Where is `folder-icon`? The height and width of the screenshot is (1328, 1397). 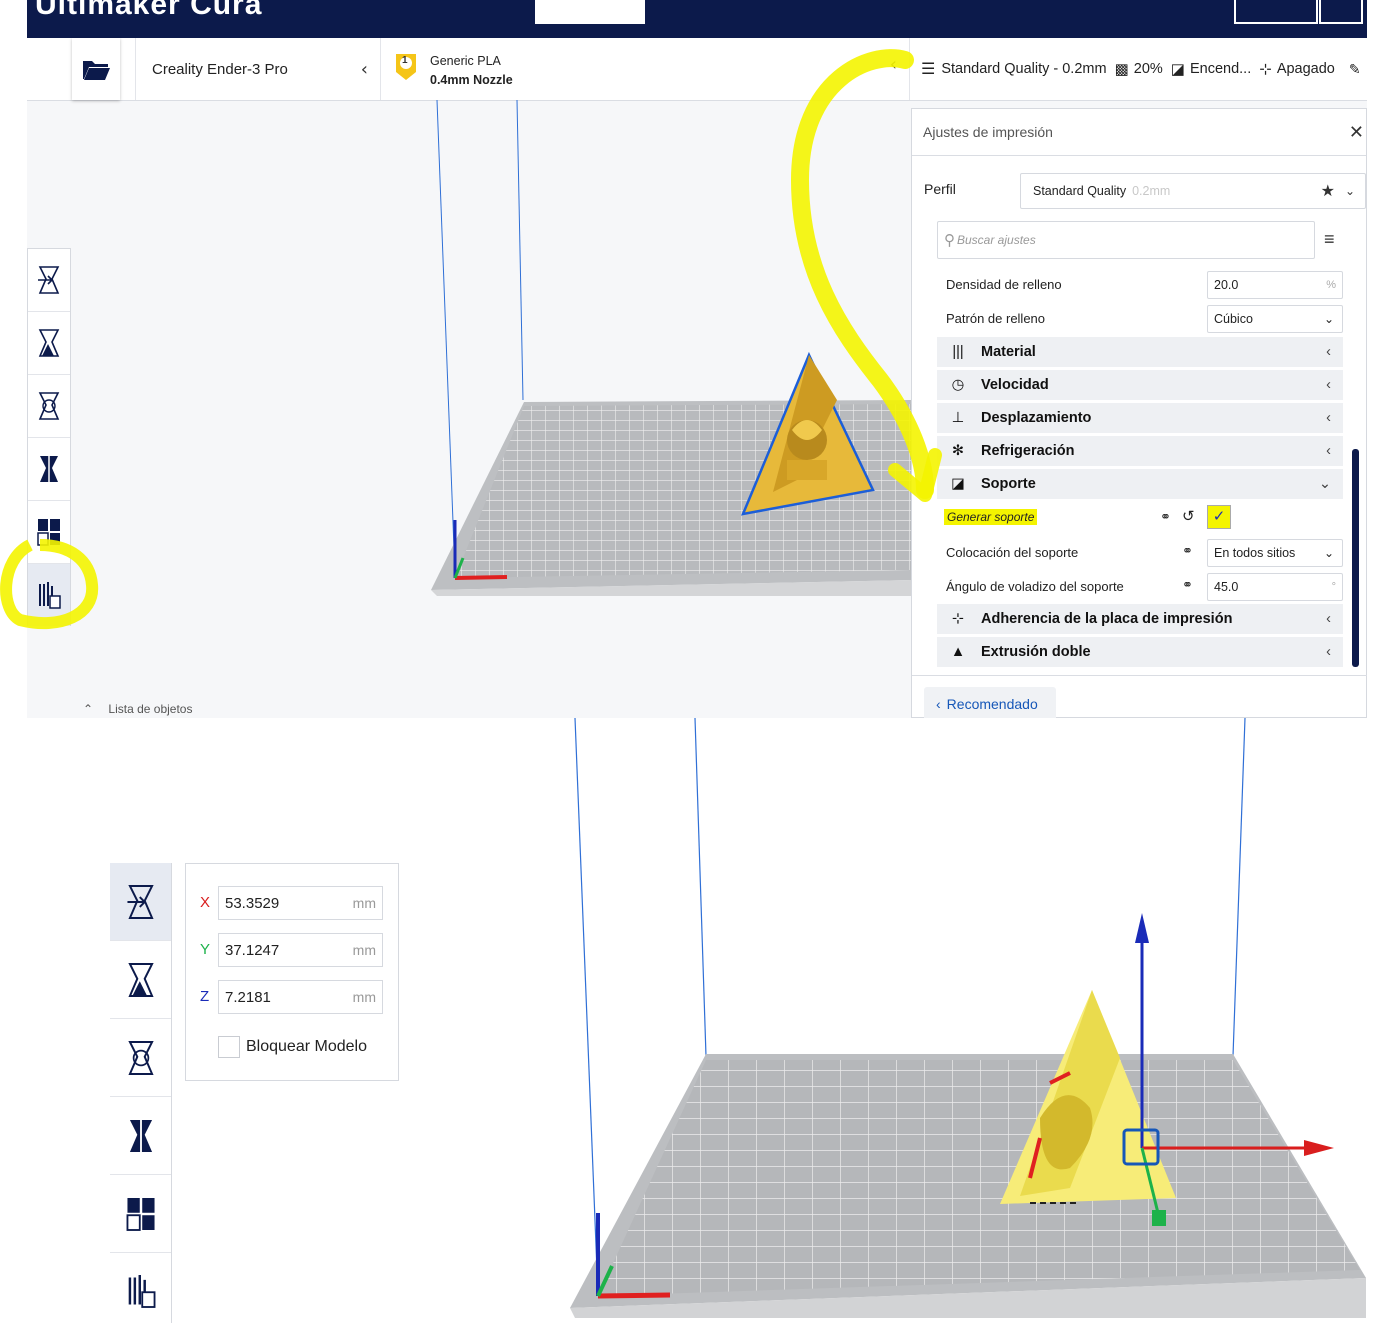 folder-icon is located at coordinates (96, 70).